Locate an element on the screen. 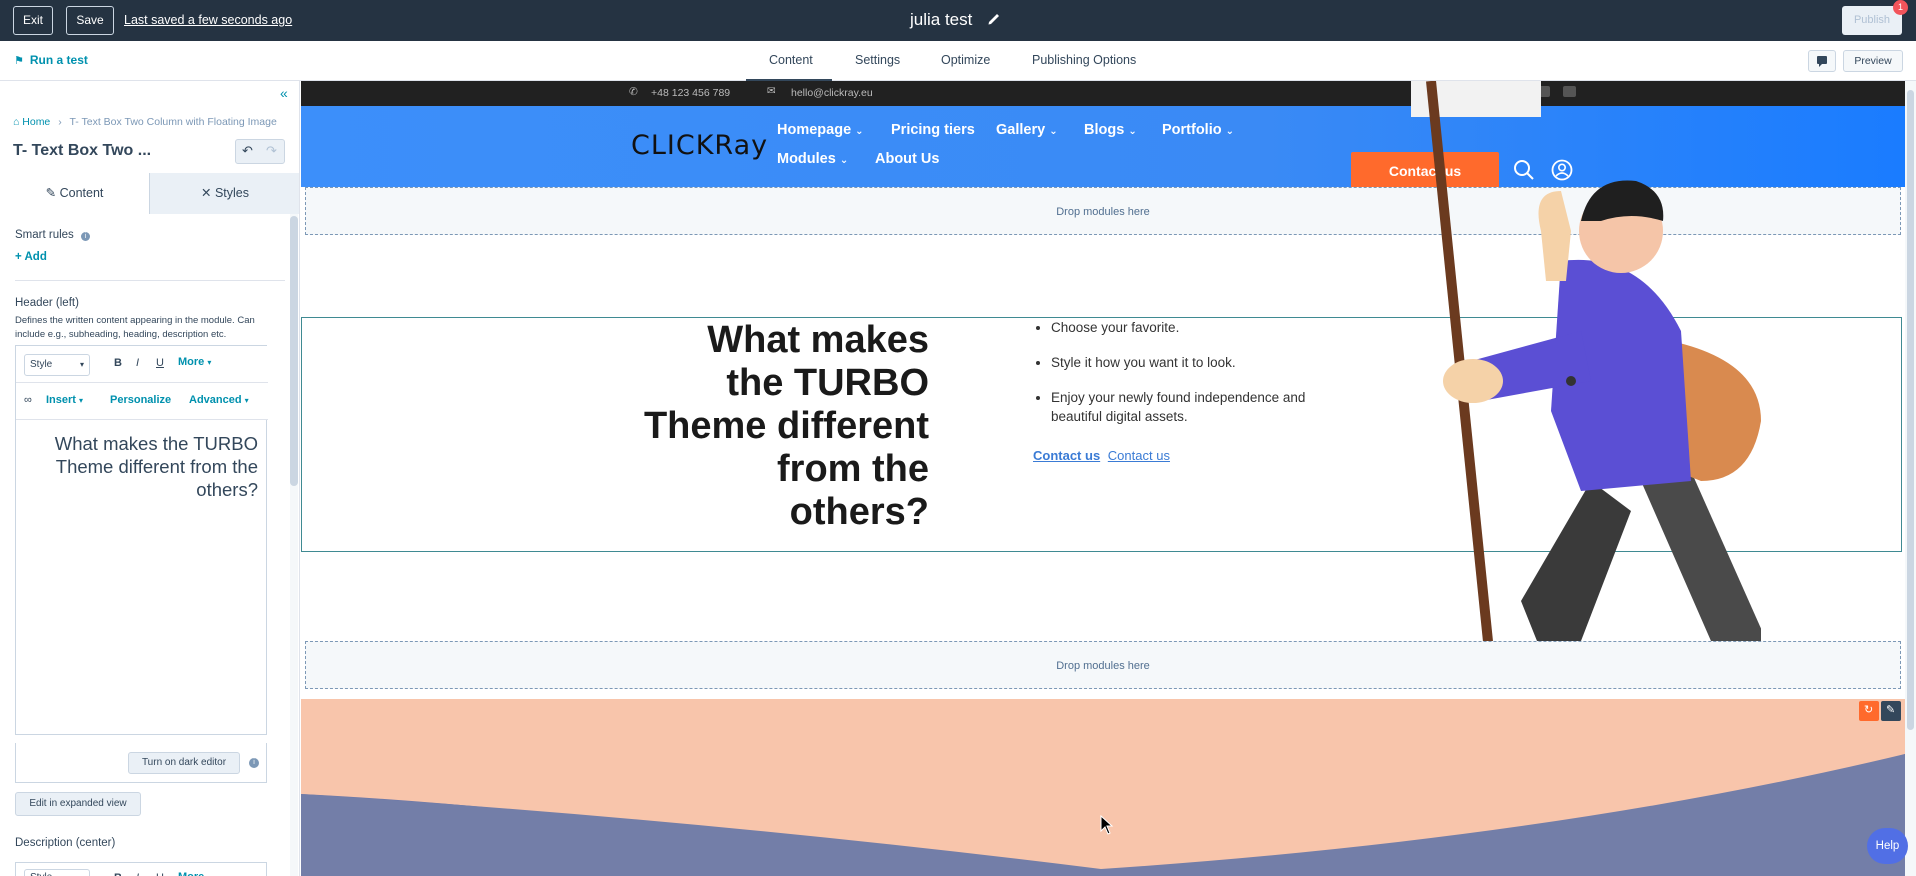 Image resolution: width=1916 pixels, height=876 pixels. collapse-sidebar-icon: « is located at coordinates (284, 93).